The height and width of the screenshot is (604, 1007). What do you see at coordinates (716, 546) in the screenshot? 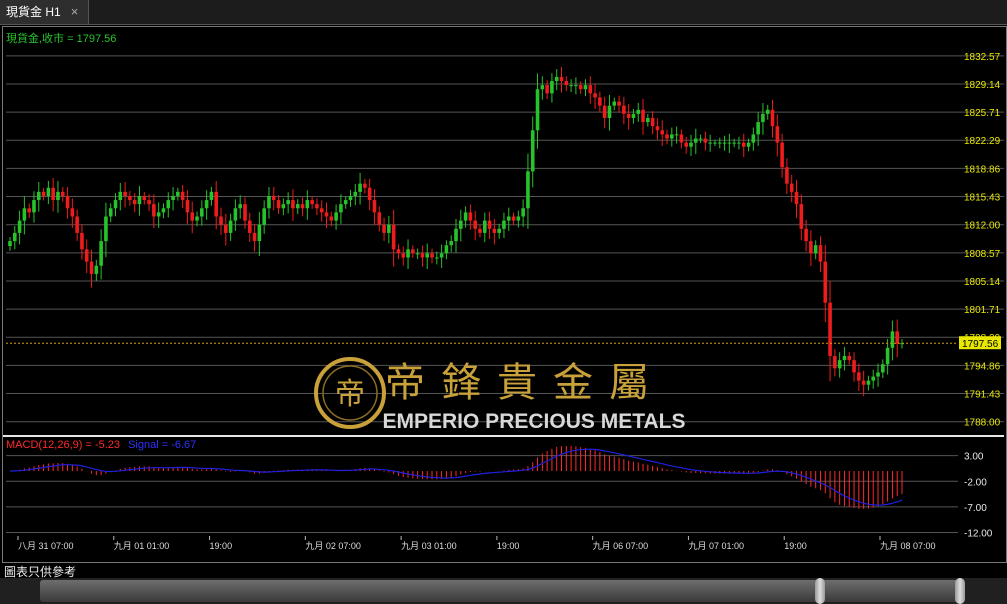
I see `time-tick-label: 九月 07 01:00` at bounding box center [716, 546].